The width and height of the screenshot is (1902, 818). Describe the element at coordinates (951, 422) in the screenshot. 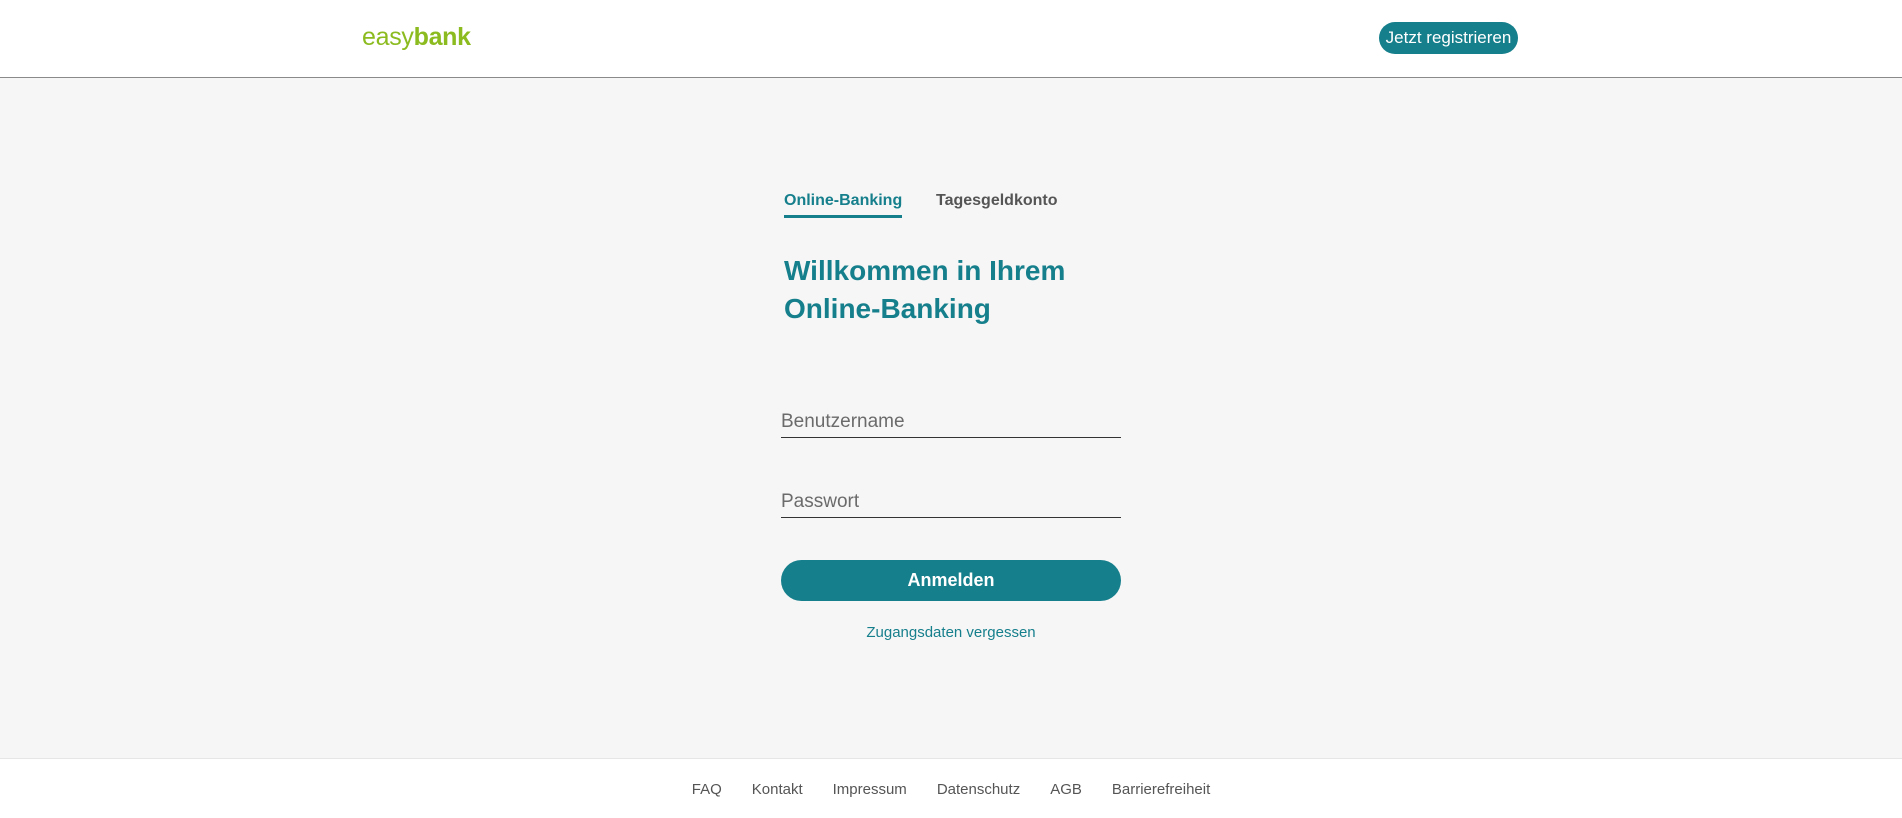

I see `username-input` at that location.